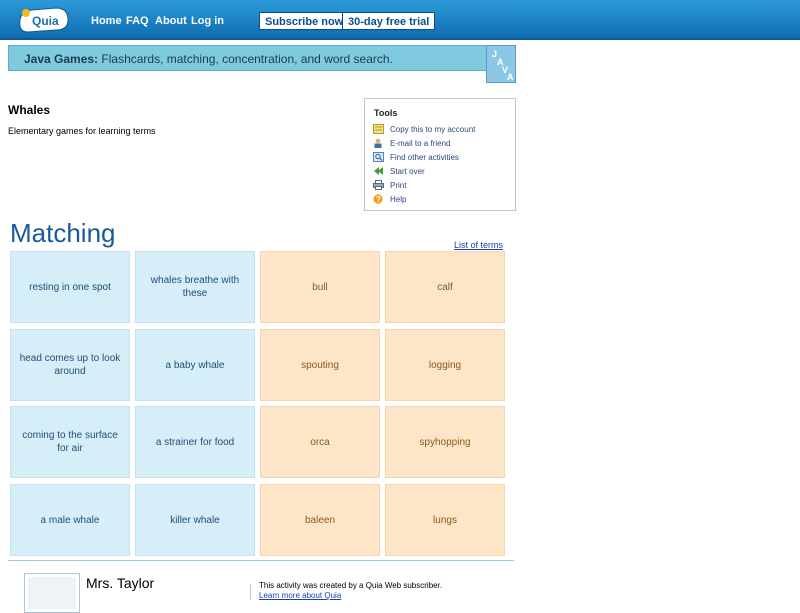  Describe the element at coordinates (195, 520) in the screenshot. I see `matching-card: killer whale` at that location.